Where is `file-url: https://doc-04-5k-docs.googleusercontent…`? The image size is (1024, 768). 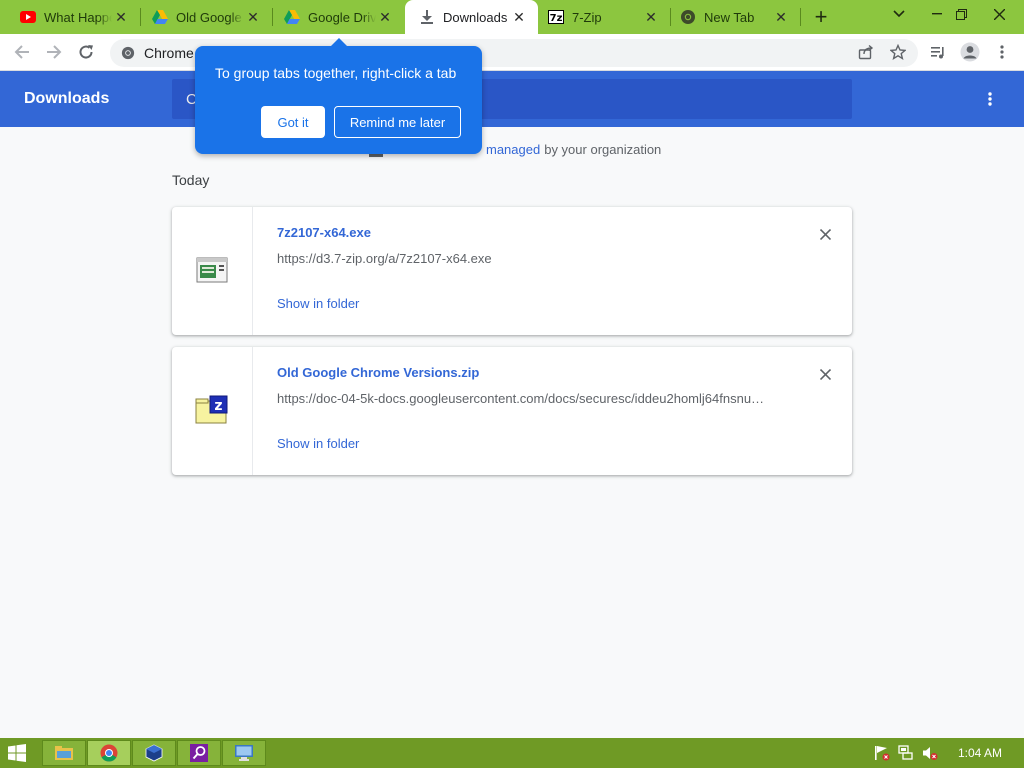
file-url: https://doc-04-5k-docs.googleusercontent… is located at coordinates (527, 398).